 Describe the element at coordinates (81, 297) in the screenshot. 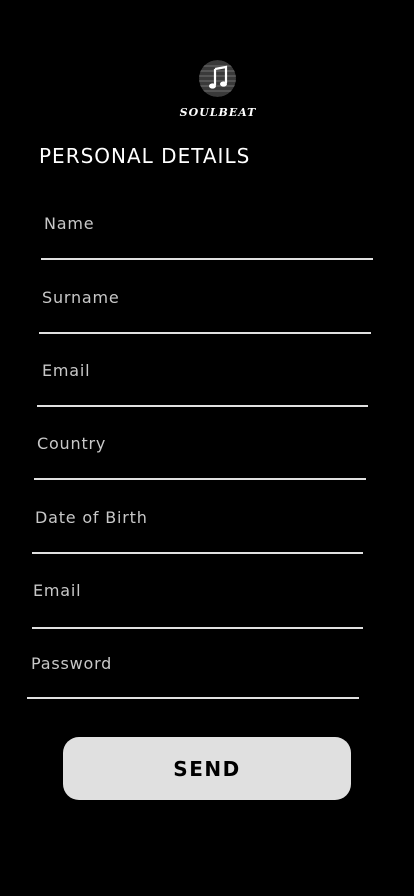

I see `surname-field-label: Surname` at that location.